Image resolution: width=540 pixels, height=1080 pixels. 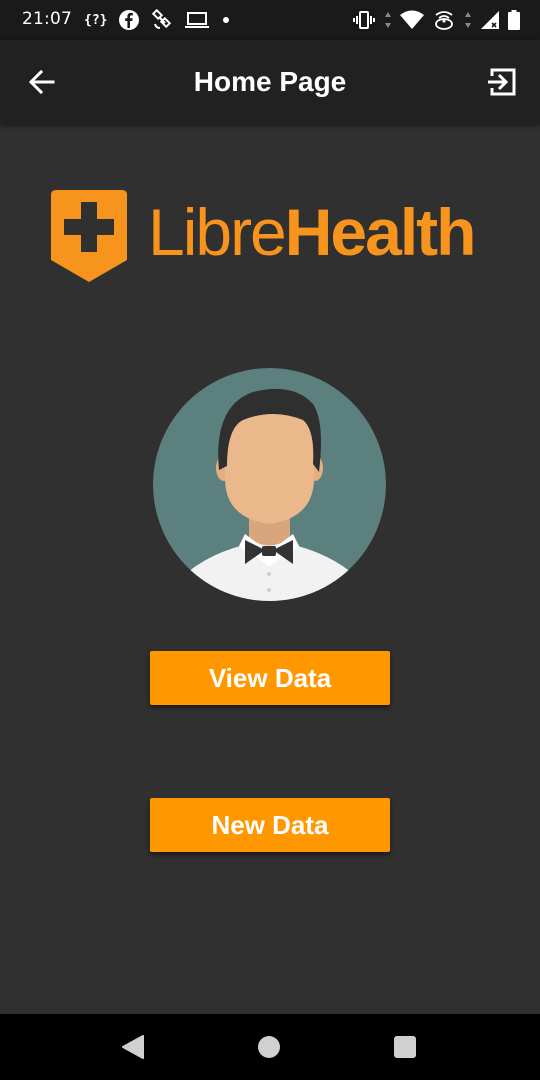 I want to click on avatar, so click(x=269, y=484).